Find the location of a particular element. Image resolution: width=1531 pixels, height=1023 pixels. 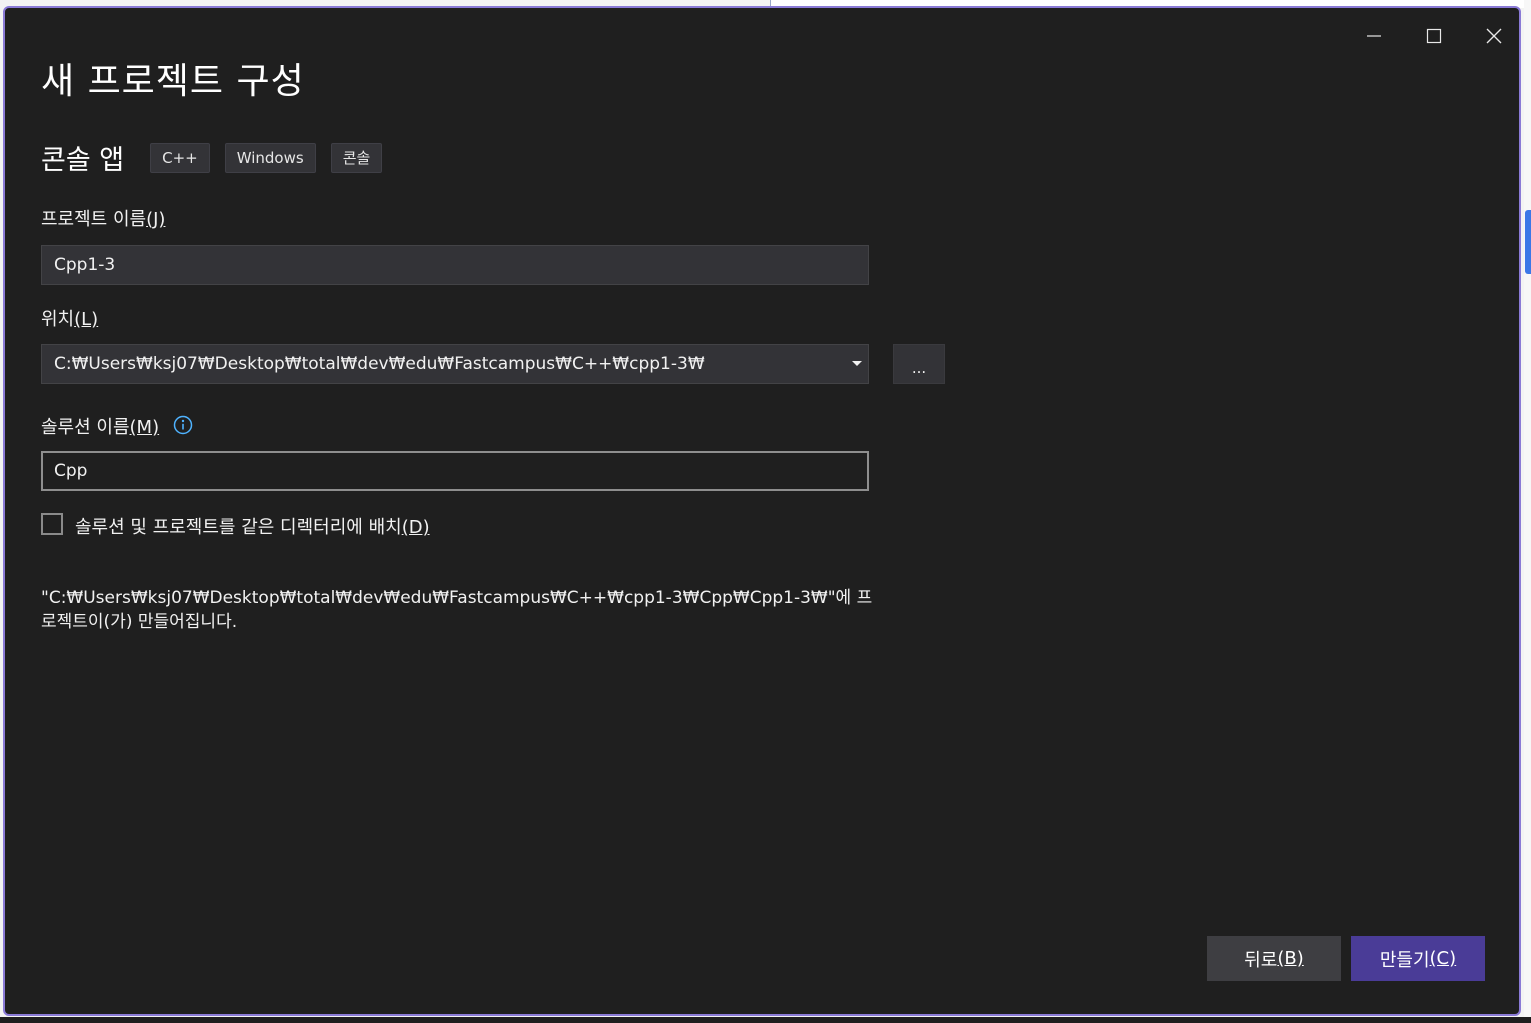

create-button-label: 만들기 is located at coordinates (1404, 960).